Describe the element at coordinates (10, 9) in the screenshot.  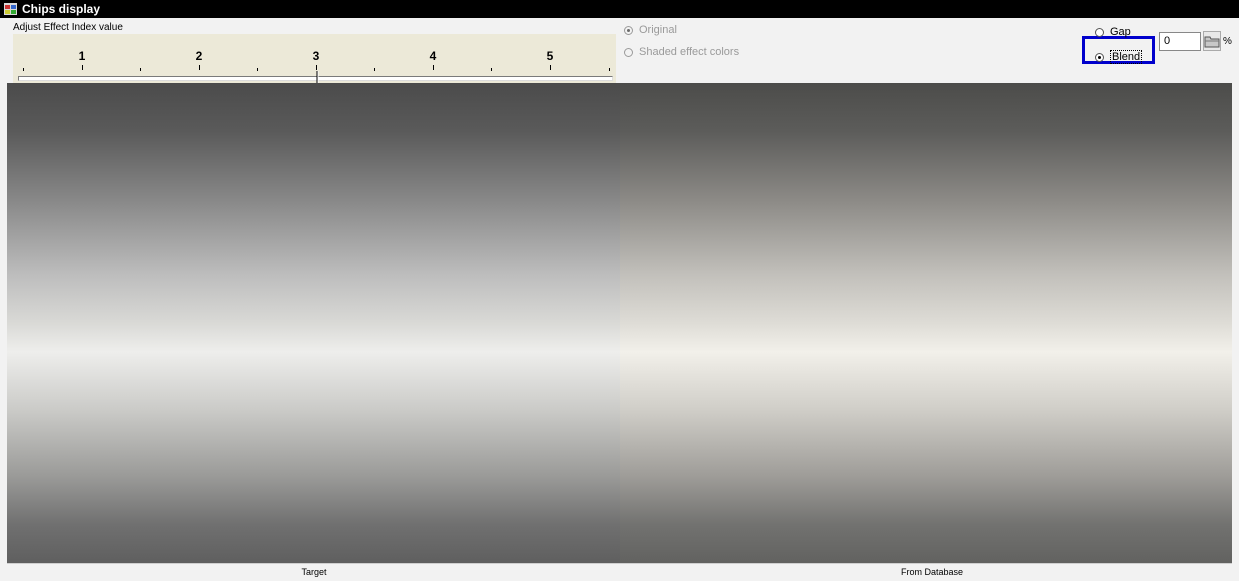
I see `app-icon` at that location.